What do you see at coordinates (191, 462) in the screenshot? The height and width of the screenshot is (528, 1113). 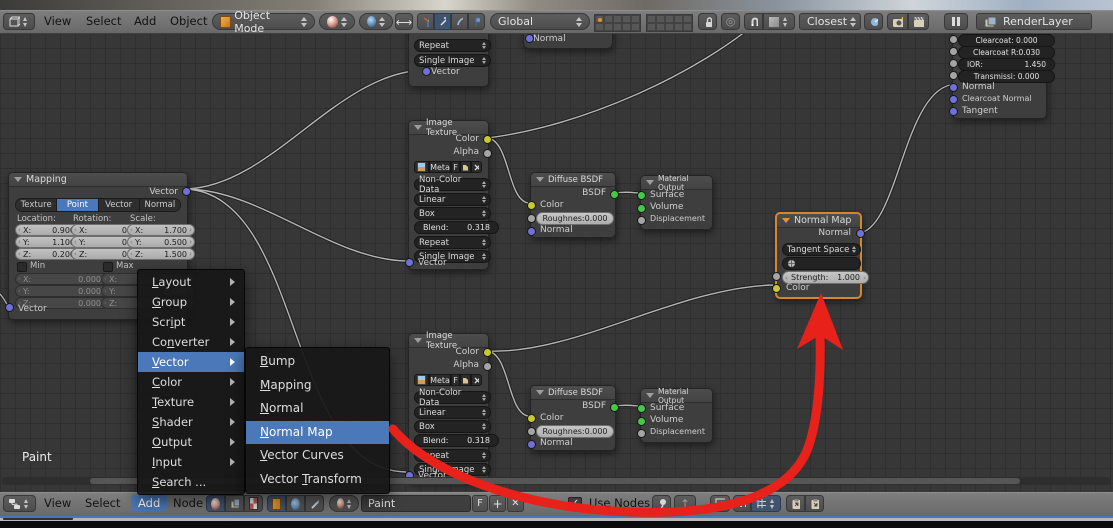 I see `menu-item-input: Input` at bounding box center [191, 462].